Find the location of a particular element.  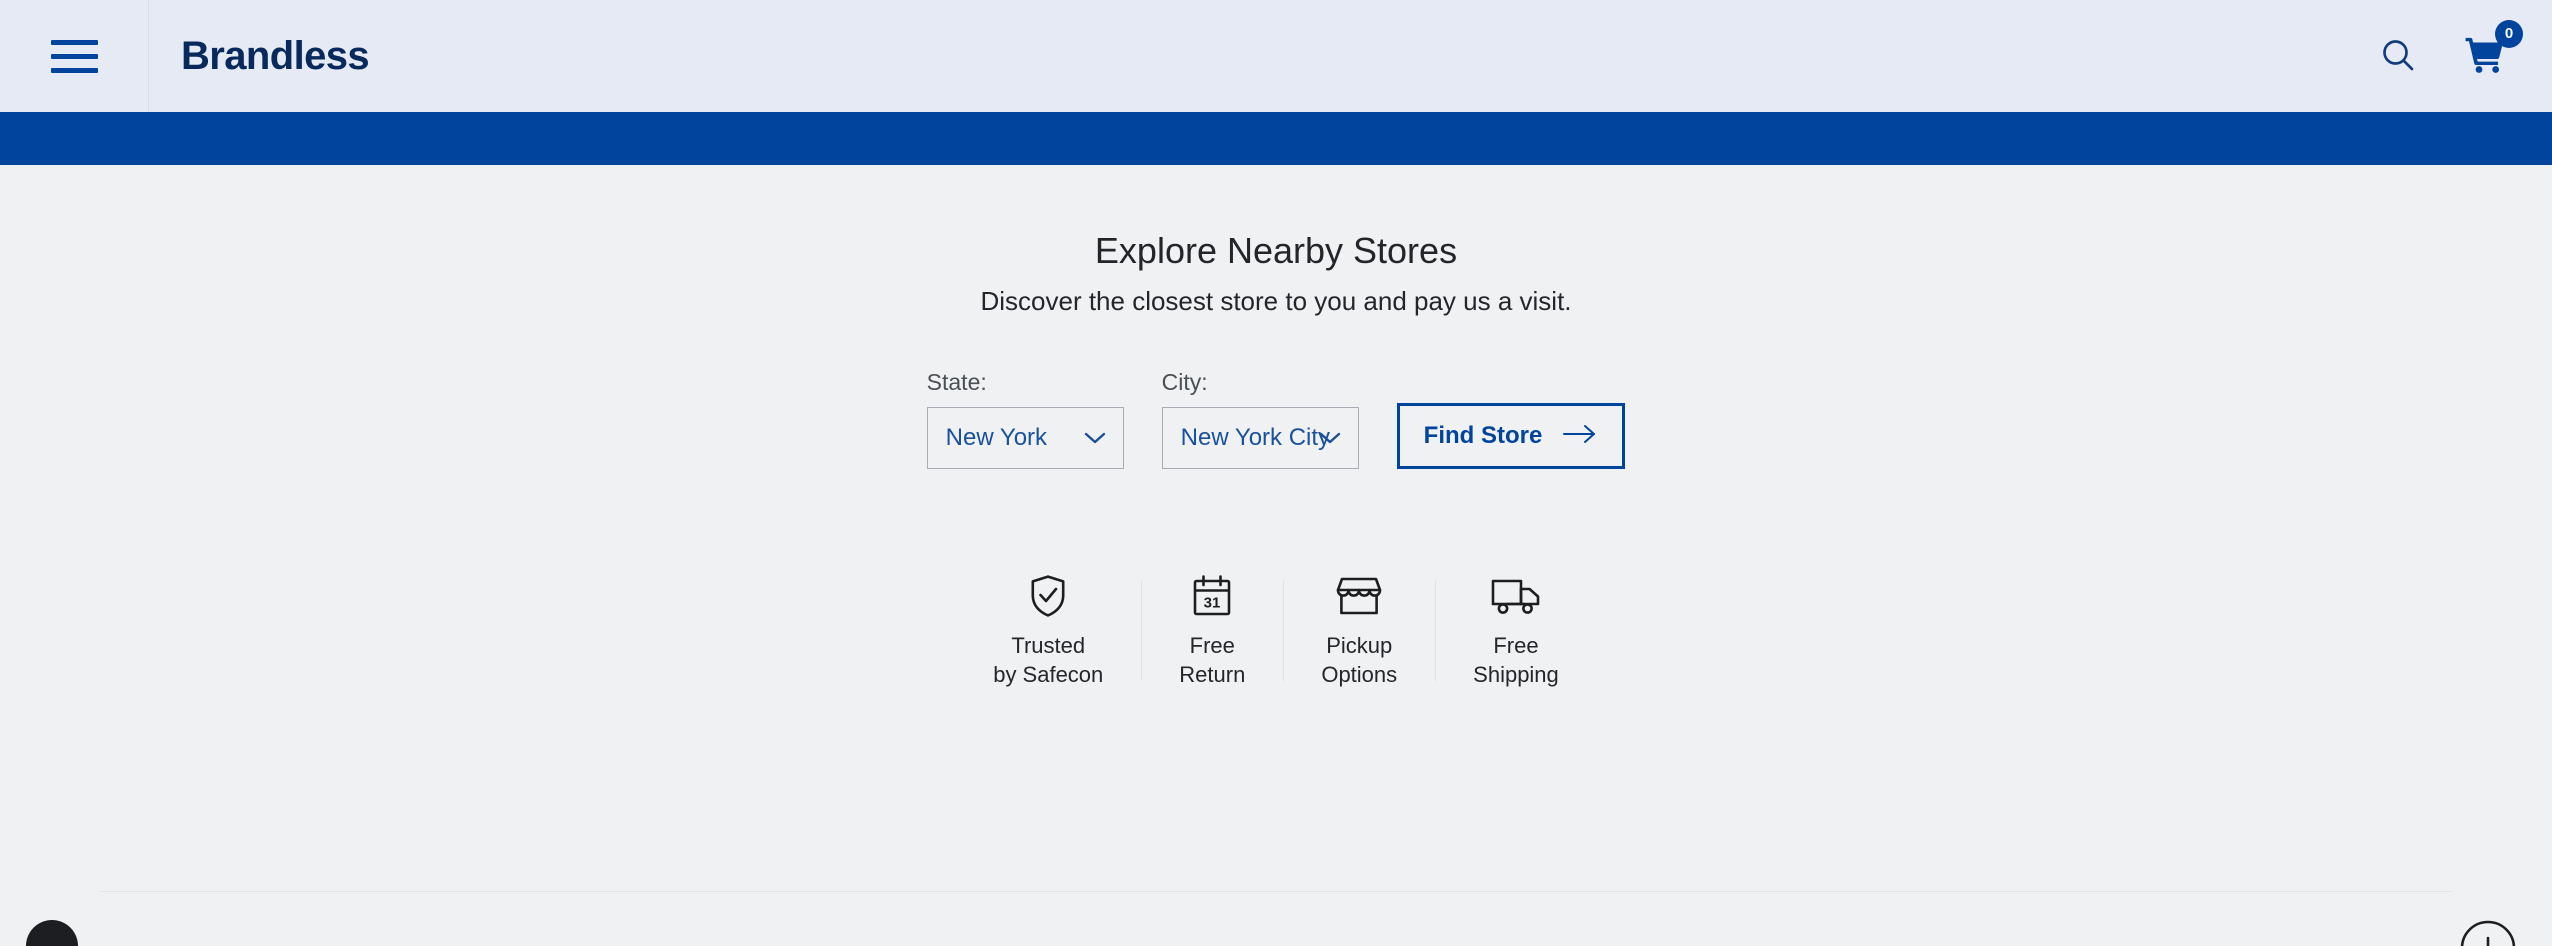

delivery-truck-icon is located at coordinates (1516, 596).